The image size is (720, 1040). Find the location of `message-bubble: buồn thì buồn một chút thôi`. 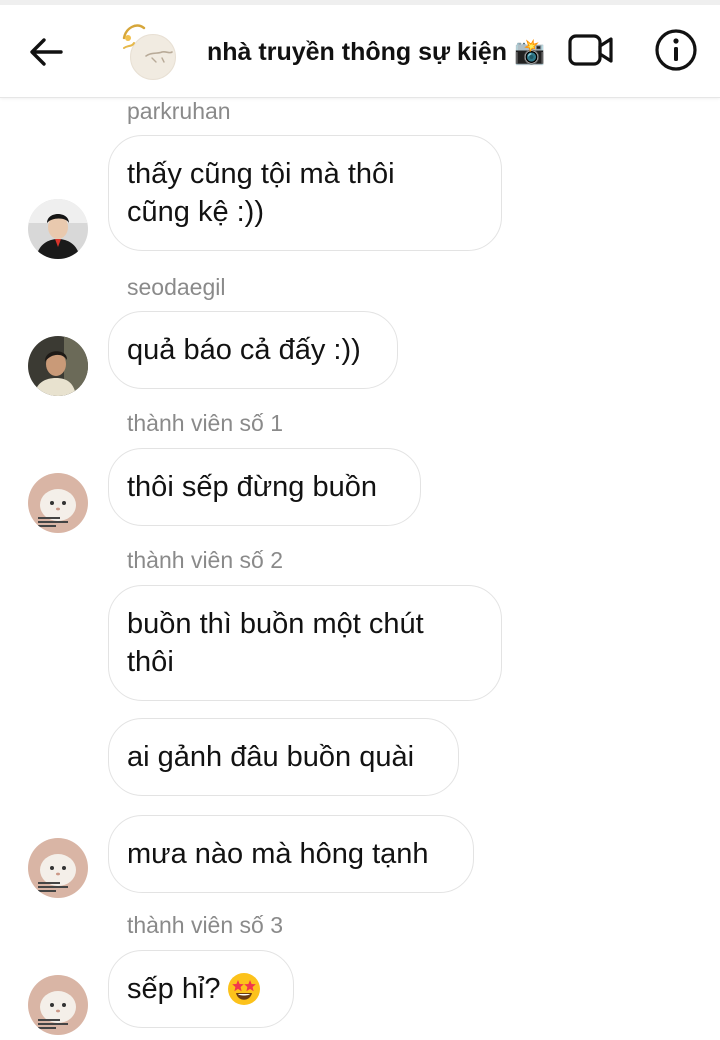

message-bubble: buồn thì buồn một chút thôi is located at coordinates (305, 643).